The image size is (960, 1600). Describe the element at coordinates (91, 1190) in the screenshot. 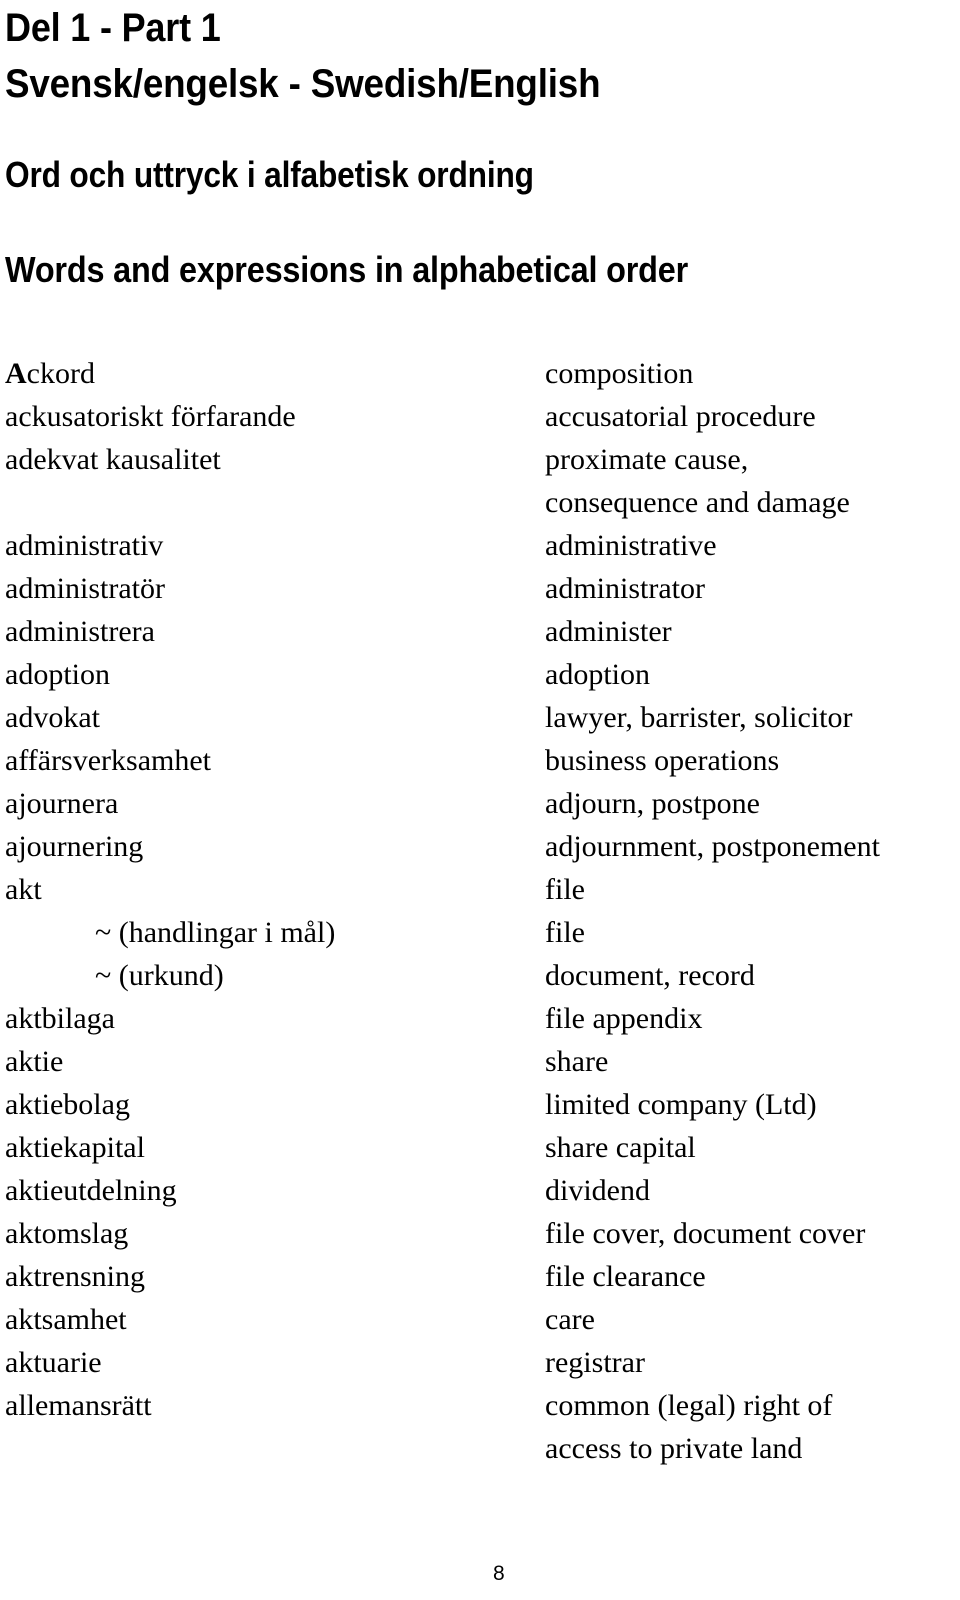

I see `glossary-term-swedish: aktieutdelning` at that location.